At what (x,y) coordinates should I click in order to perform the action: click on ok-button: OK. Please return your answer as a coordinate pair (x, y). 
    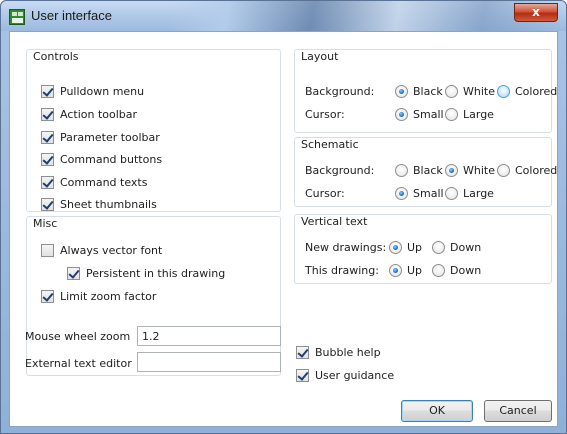
    Looking at the image, I should click on (437, 411).